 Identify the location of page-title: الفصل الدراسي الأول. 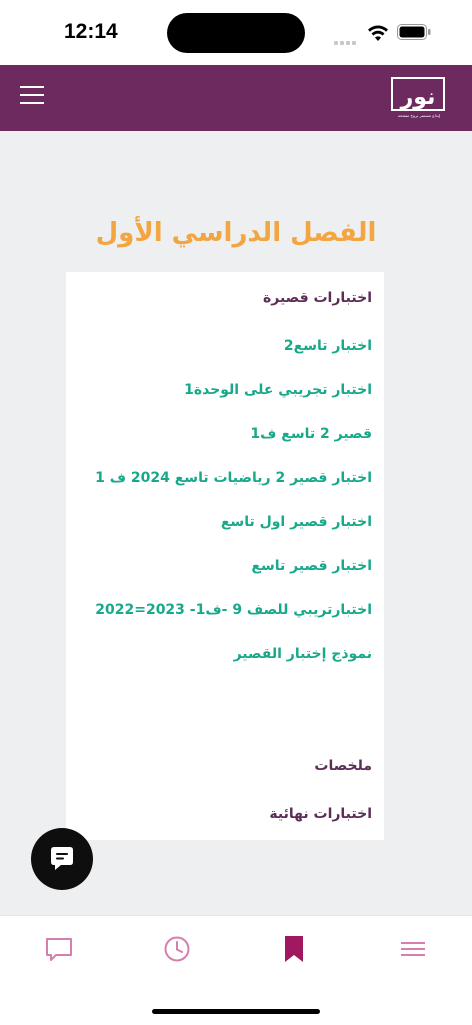
(236, 233).